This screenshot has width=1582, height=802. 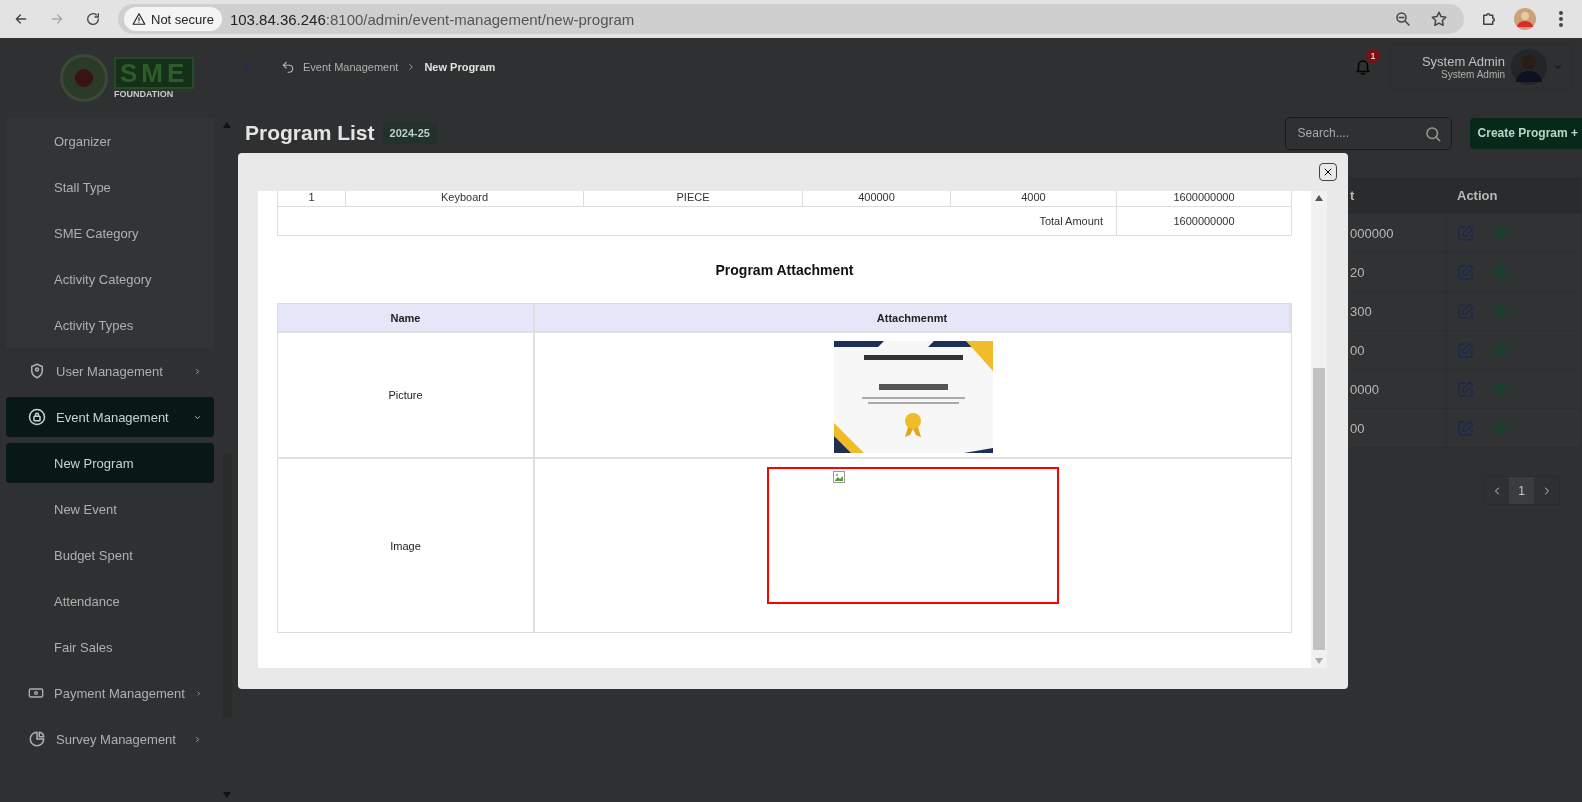 I want to click on sidebar-group: Survey Management, so click(x=110, y=739).